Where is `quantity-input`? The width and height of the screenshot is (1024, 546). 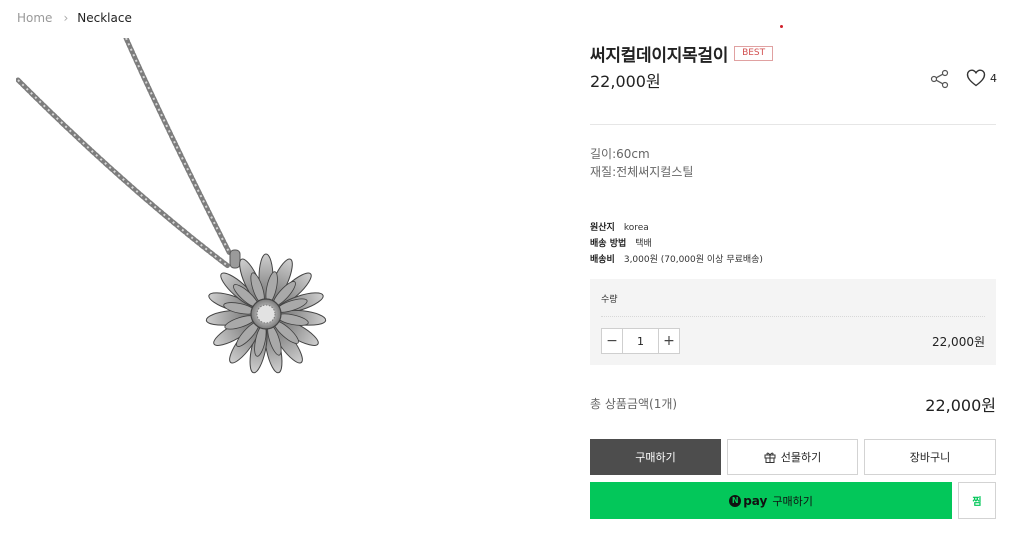
quantity-input is located at coordinates (640, 341).